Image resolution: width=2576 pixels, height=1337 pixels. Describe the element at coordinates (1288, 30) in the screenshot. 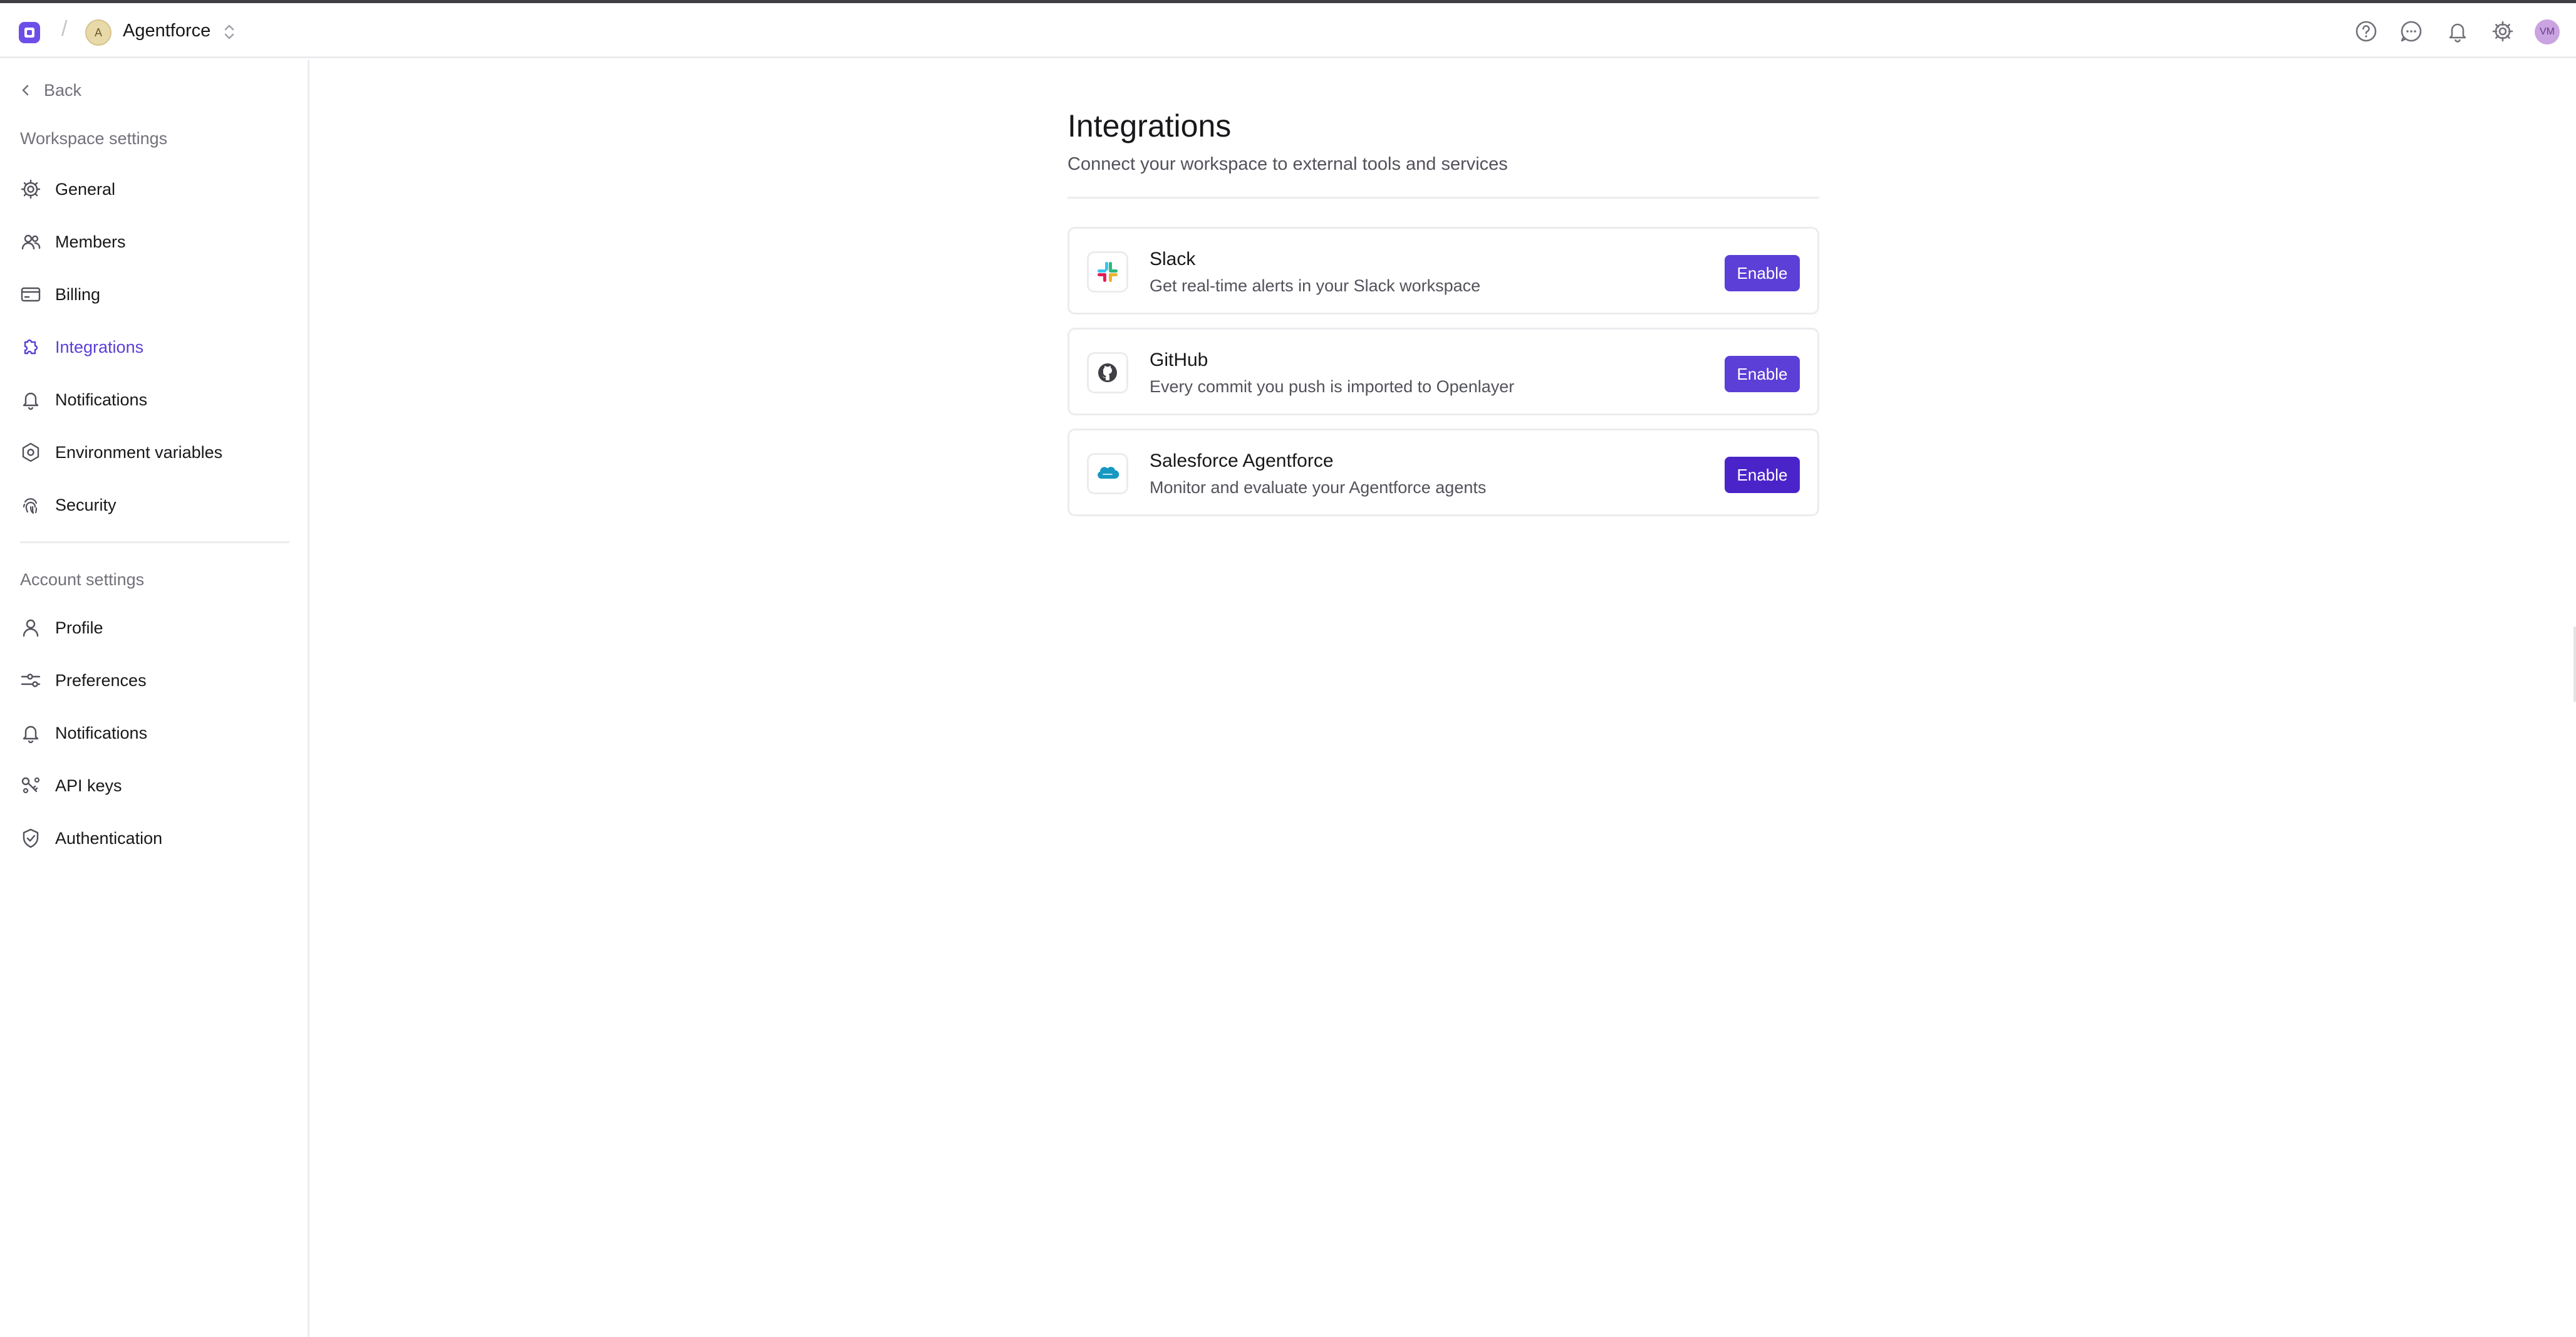

I see `top-bar: / A Agentforce VM` at that location.